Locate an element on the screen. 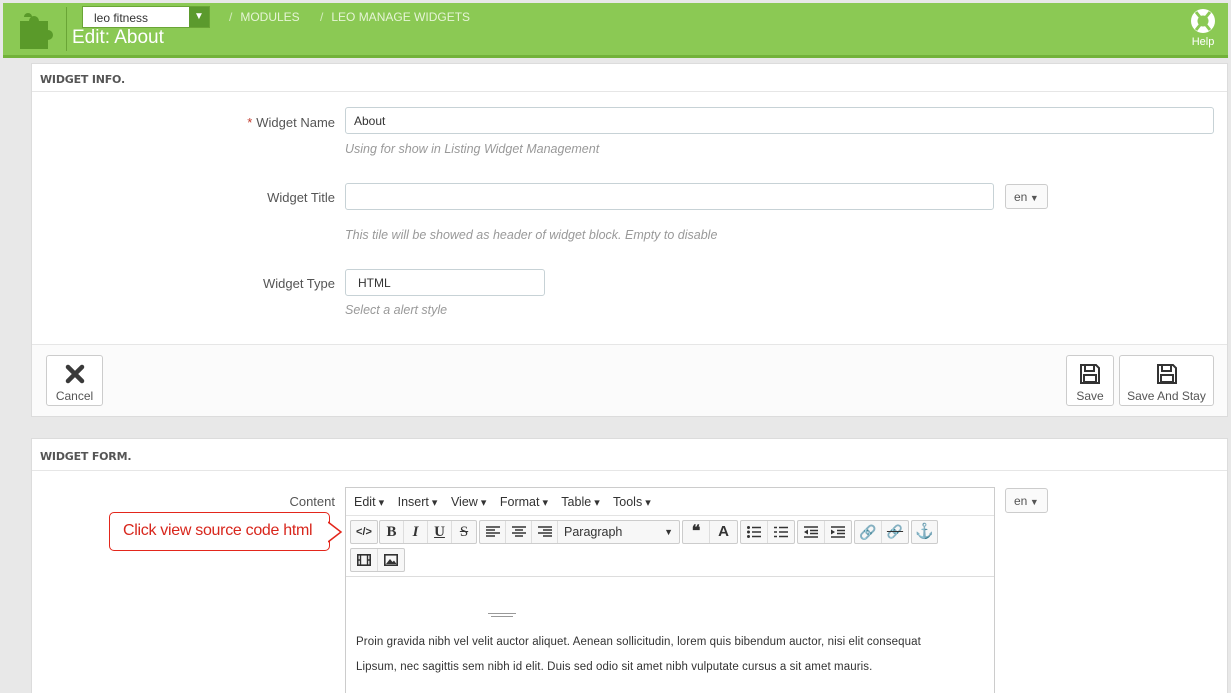  editor-menubar: Edit Insert View Format Table Tools is located at coordinates (670, 502).